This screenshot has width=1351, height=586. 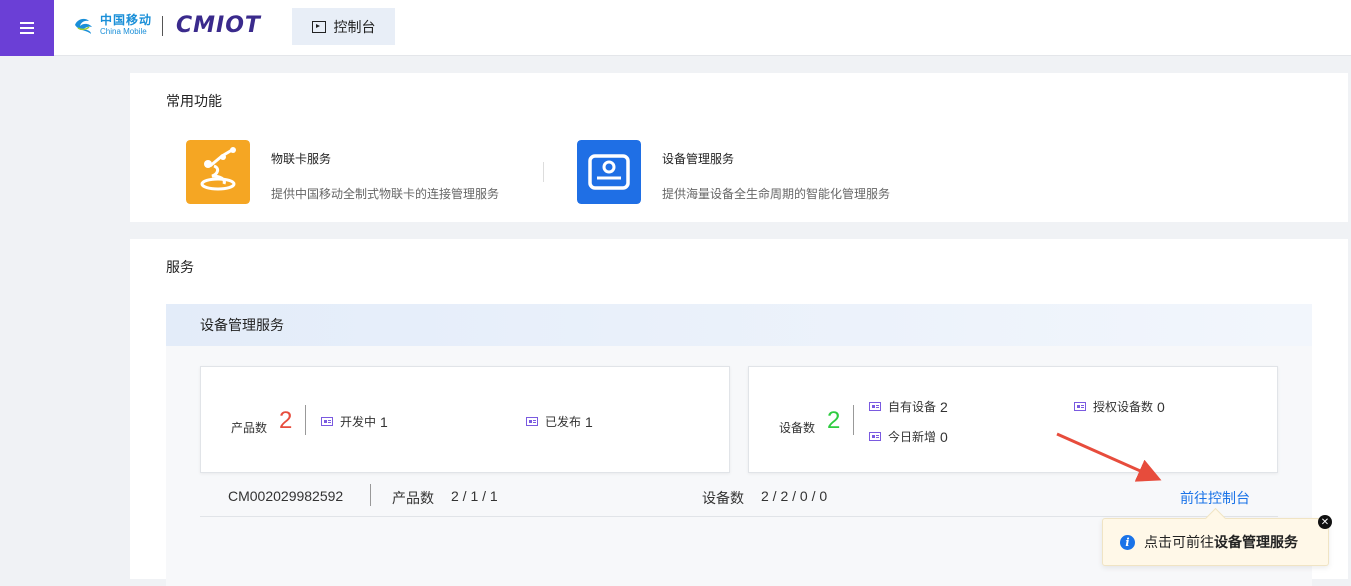 I want to click on hamburger-icon, so click(x=27, y=28).